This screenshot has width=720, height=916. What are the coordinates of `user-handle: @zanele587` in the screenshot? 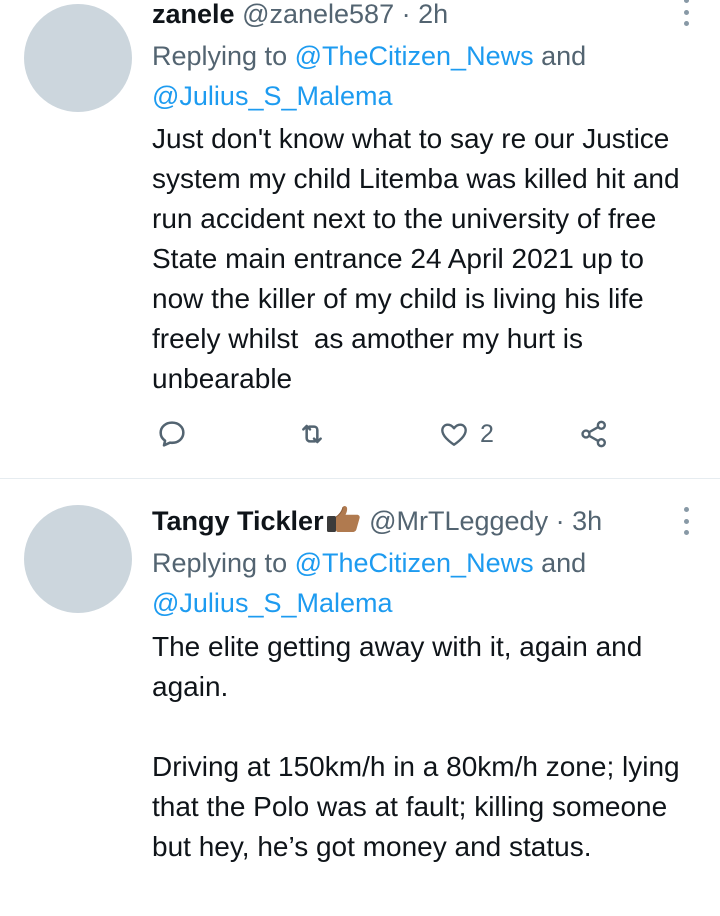 It's located at (318, 14).